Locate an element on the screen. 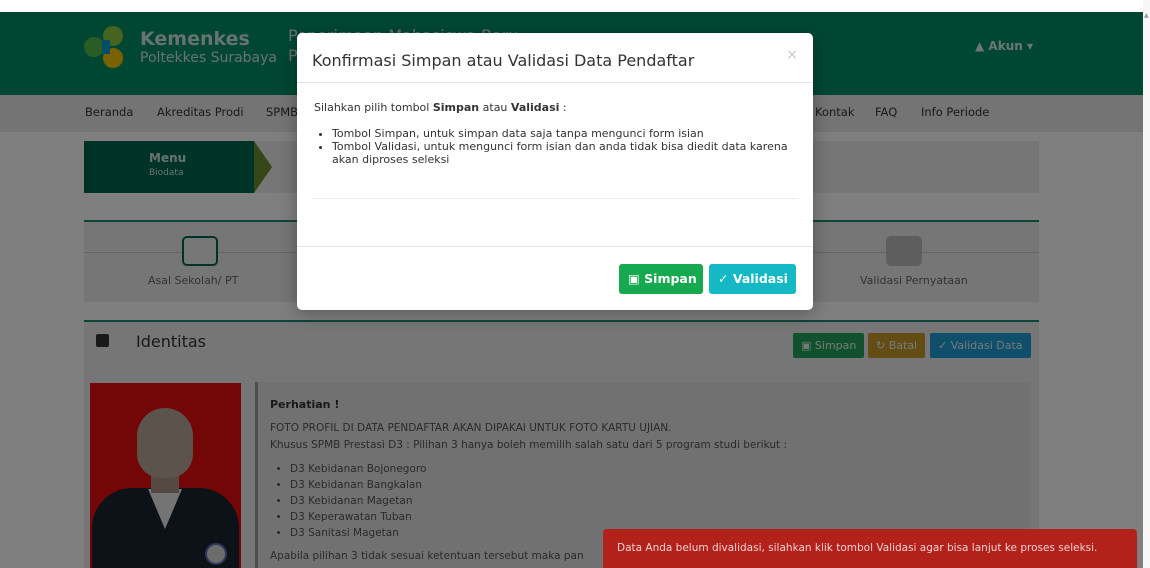 This screenshot has width=1150, height=568. modal-validate-button: ✓ Validasi is located at coordinates (752, 279).